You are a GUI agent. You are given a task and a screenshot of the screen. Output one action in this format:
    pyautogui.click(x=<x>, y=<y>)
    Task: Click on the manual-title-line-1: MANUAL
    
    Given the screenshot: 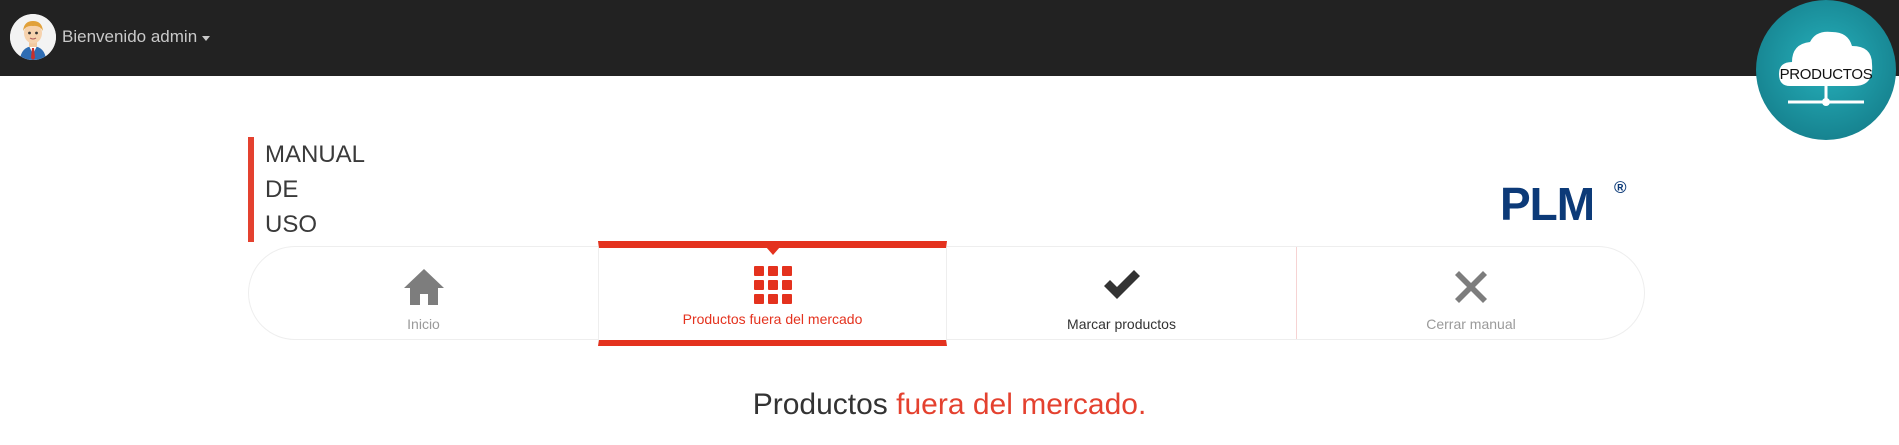 What is the action you would take?
    pyautogui.click(x=315, y=154)
    